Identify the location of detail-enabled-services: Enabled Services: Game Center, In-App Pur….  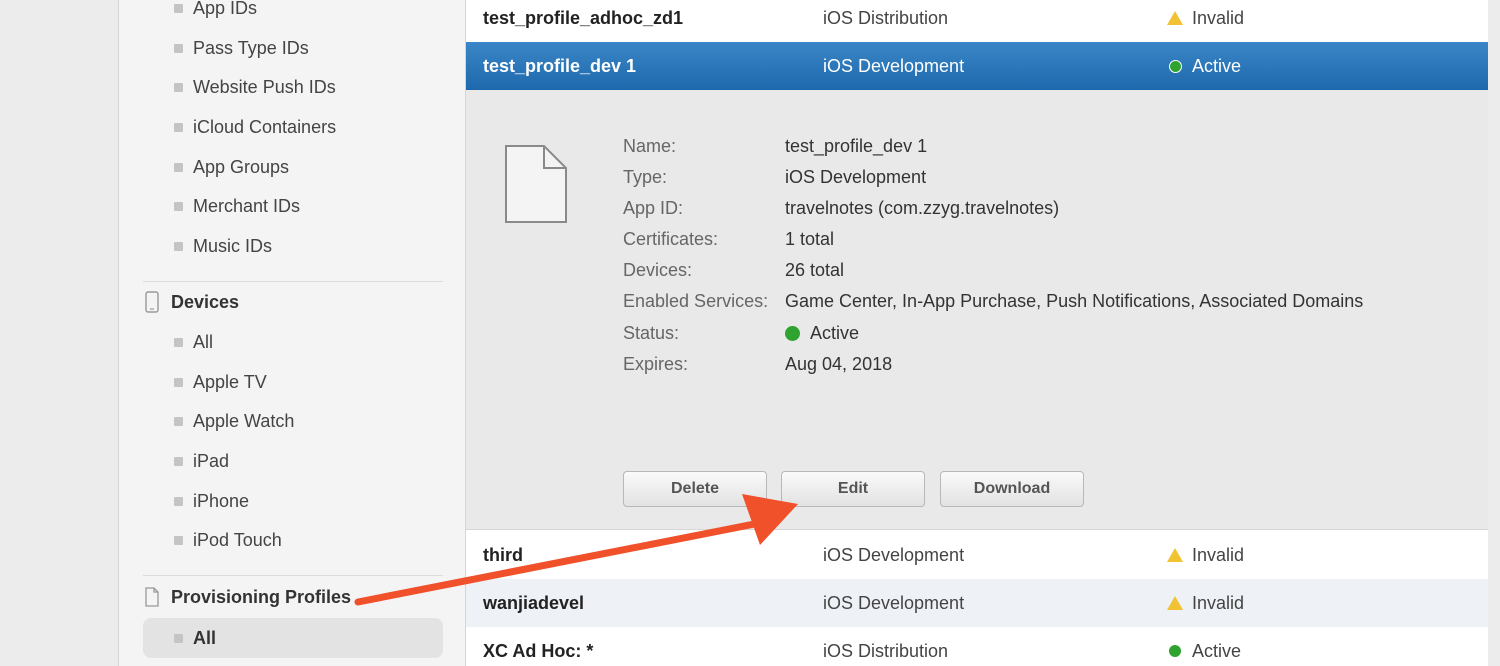
(993, 301).